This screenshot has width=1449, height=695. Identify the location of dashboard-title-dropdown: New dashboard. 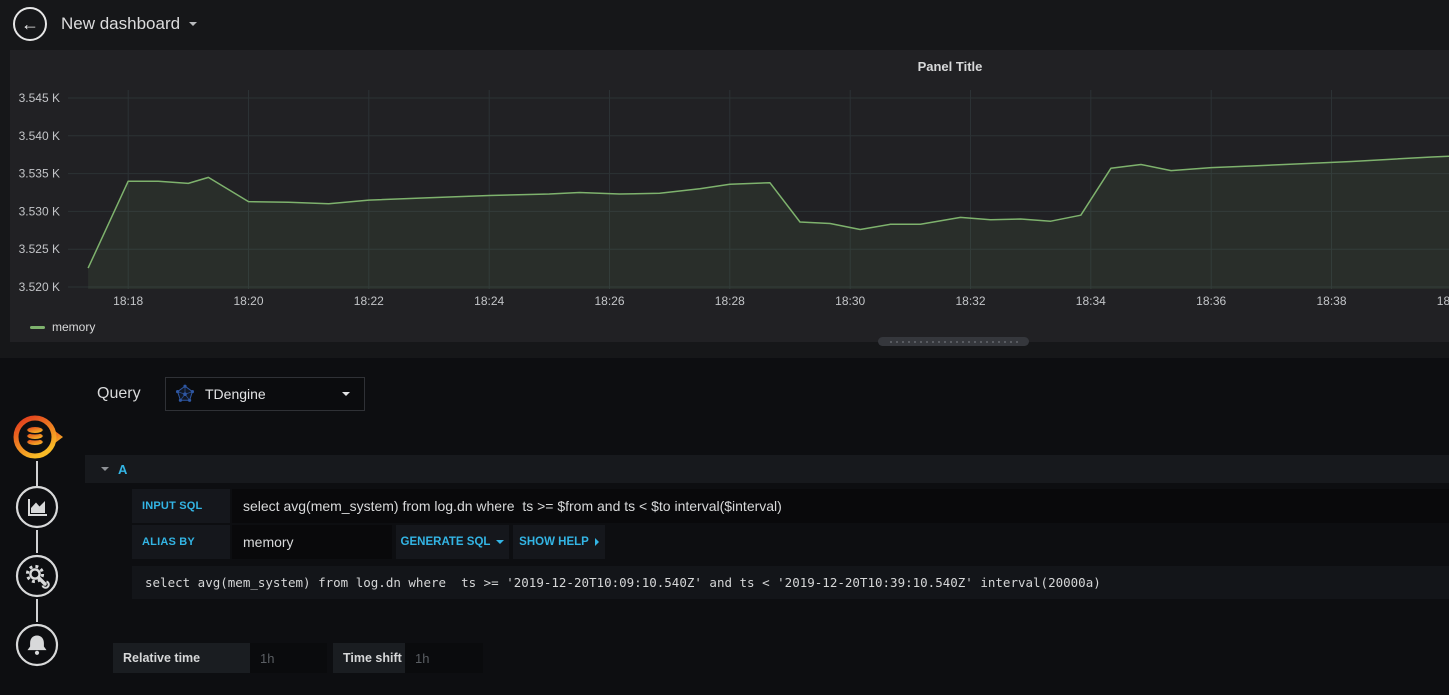
(129, 24).